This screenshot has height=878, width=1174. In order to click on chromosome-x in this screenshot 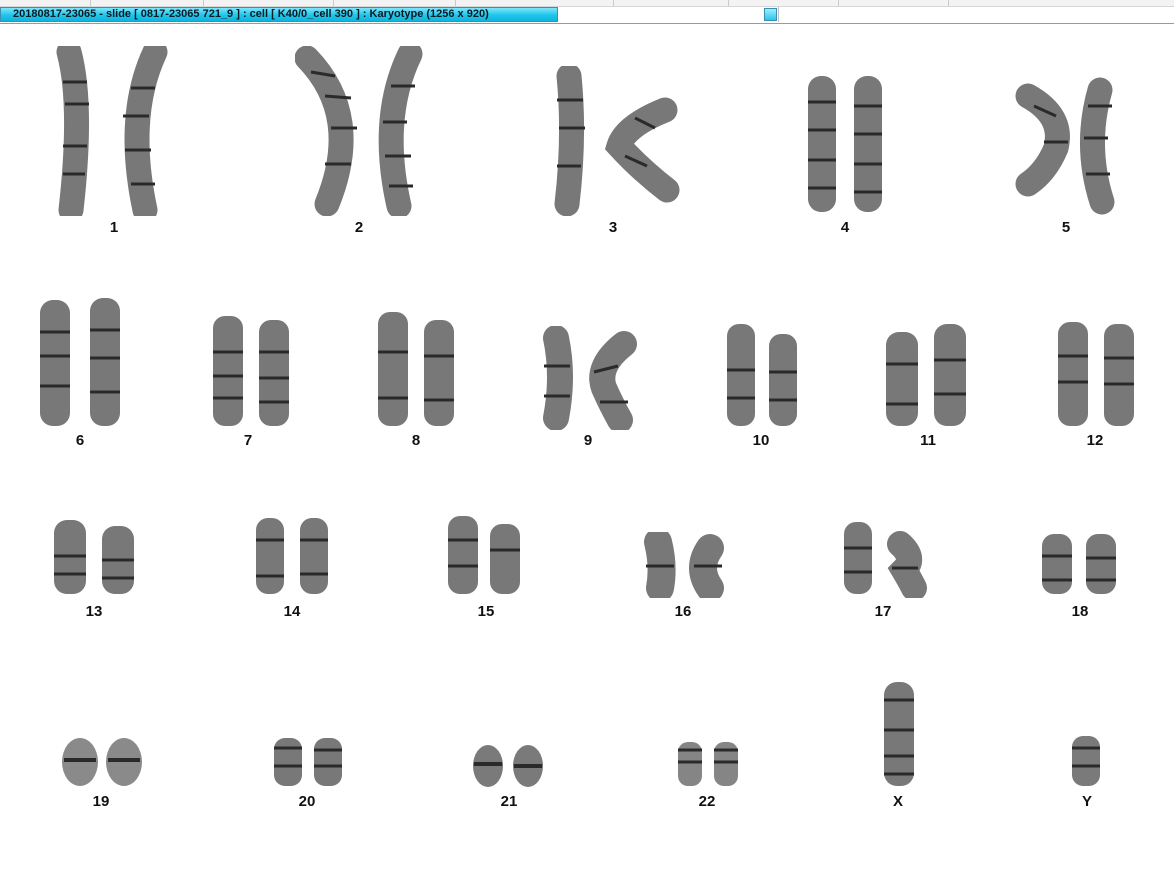, I will do `click(900, 734)`.